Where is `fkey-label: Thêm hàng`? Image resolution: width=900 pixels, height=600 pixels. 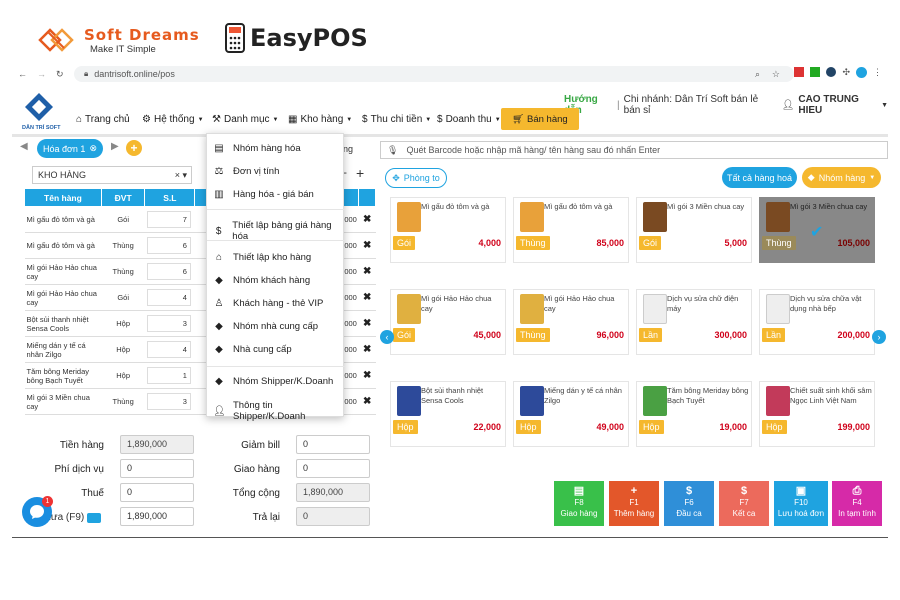
fkey-label: Thêm hàng is located at coordinates (634, 513).